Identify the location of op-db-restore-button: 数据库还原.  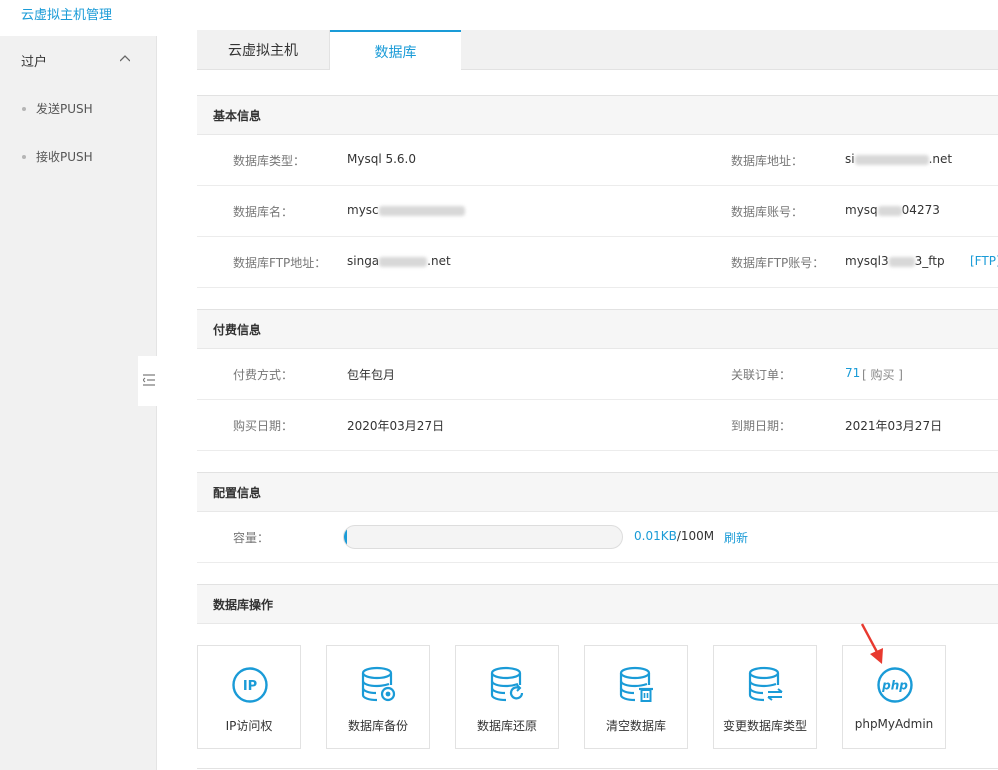
(507, 697).